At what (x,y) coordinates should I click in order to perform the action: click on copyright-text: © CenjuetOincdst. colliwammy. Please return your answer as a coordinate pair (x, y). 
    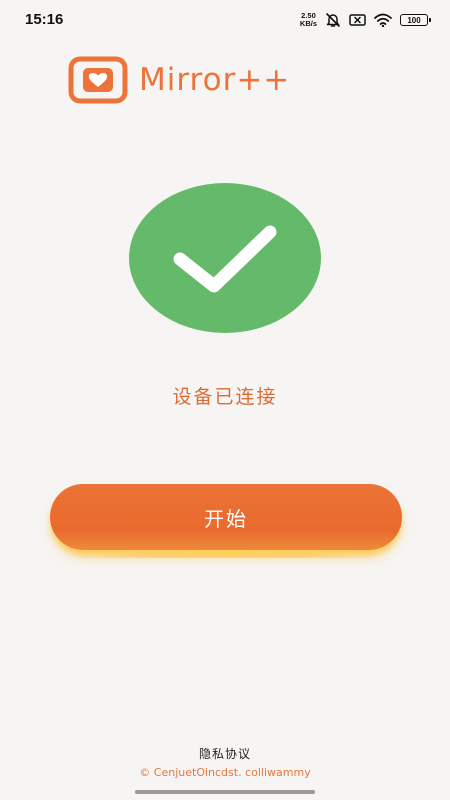
    Looking at the image, I should click on (225, 772).